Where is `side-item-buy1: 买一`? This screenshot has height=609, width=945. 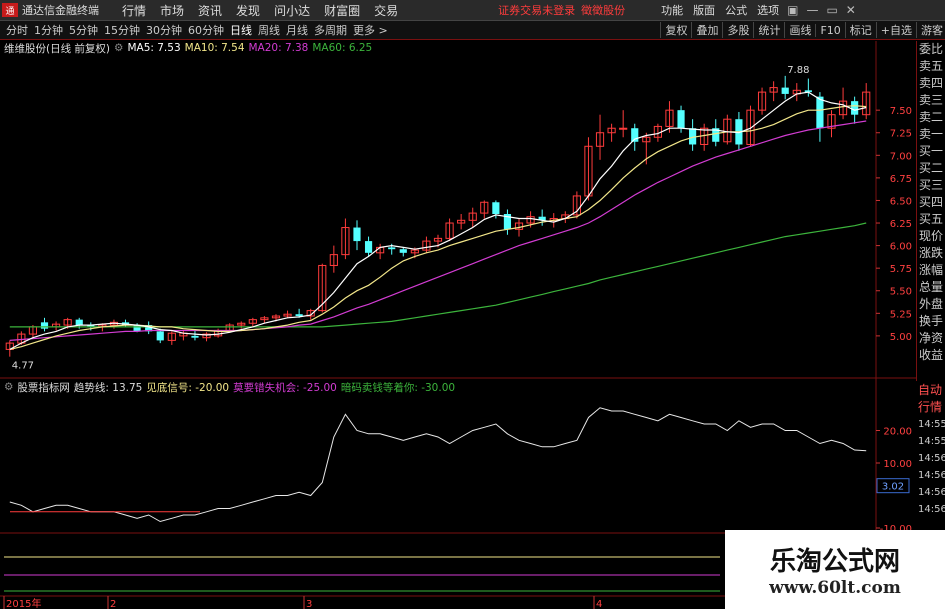
side-item-buy1: 买一 is located at coordinates (931, 151).